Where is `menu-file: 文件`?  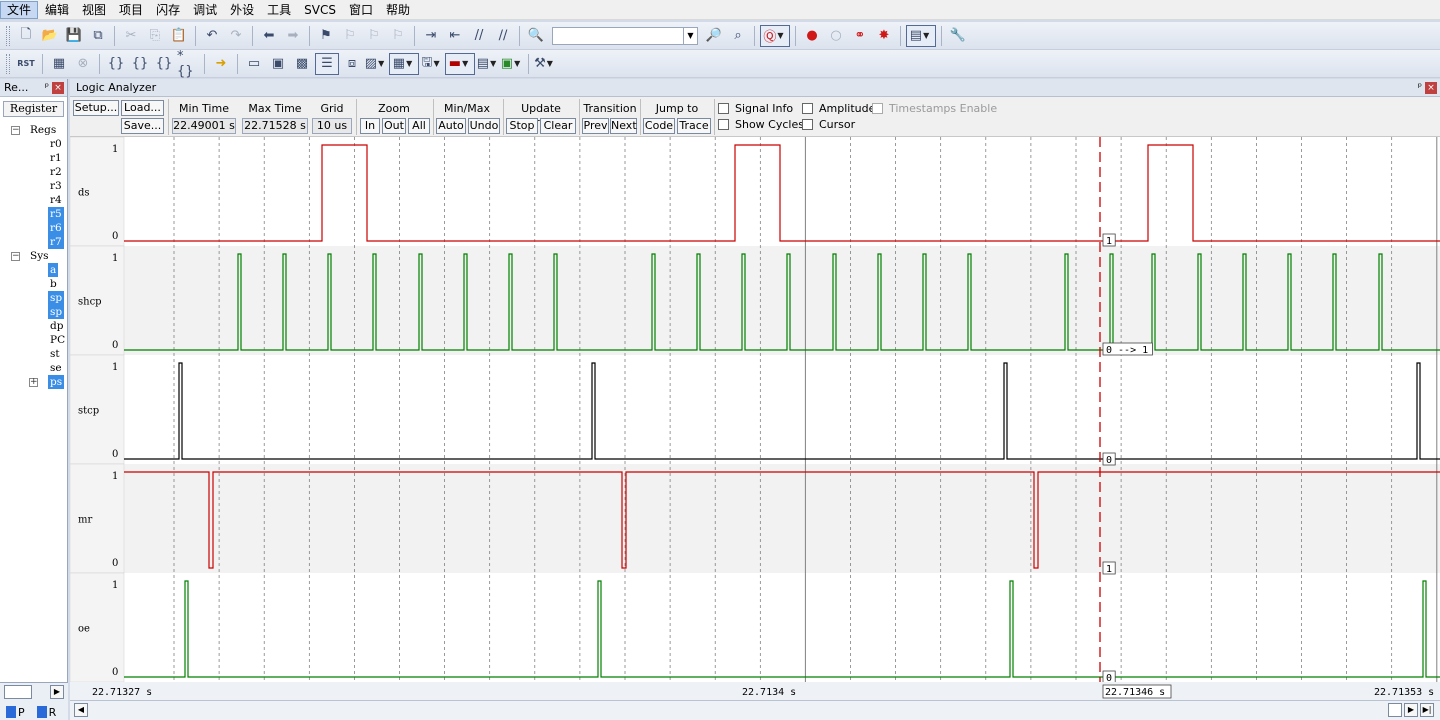
menu-file: 文件 is located at coordinates (19, 9).